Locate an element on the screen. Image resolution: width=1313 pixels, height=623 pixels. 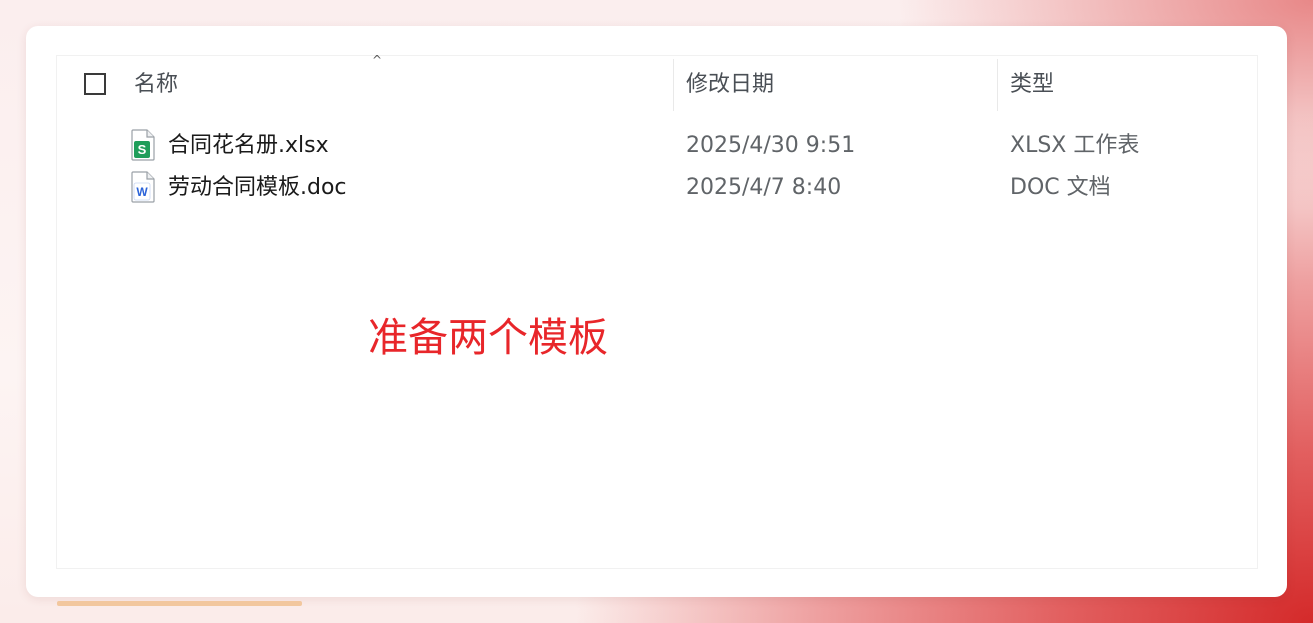
progress-bar is located at coordinates (179, 603).